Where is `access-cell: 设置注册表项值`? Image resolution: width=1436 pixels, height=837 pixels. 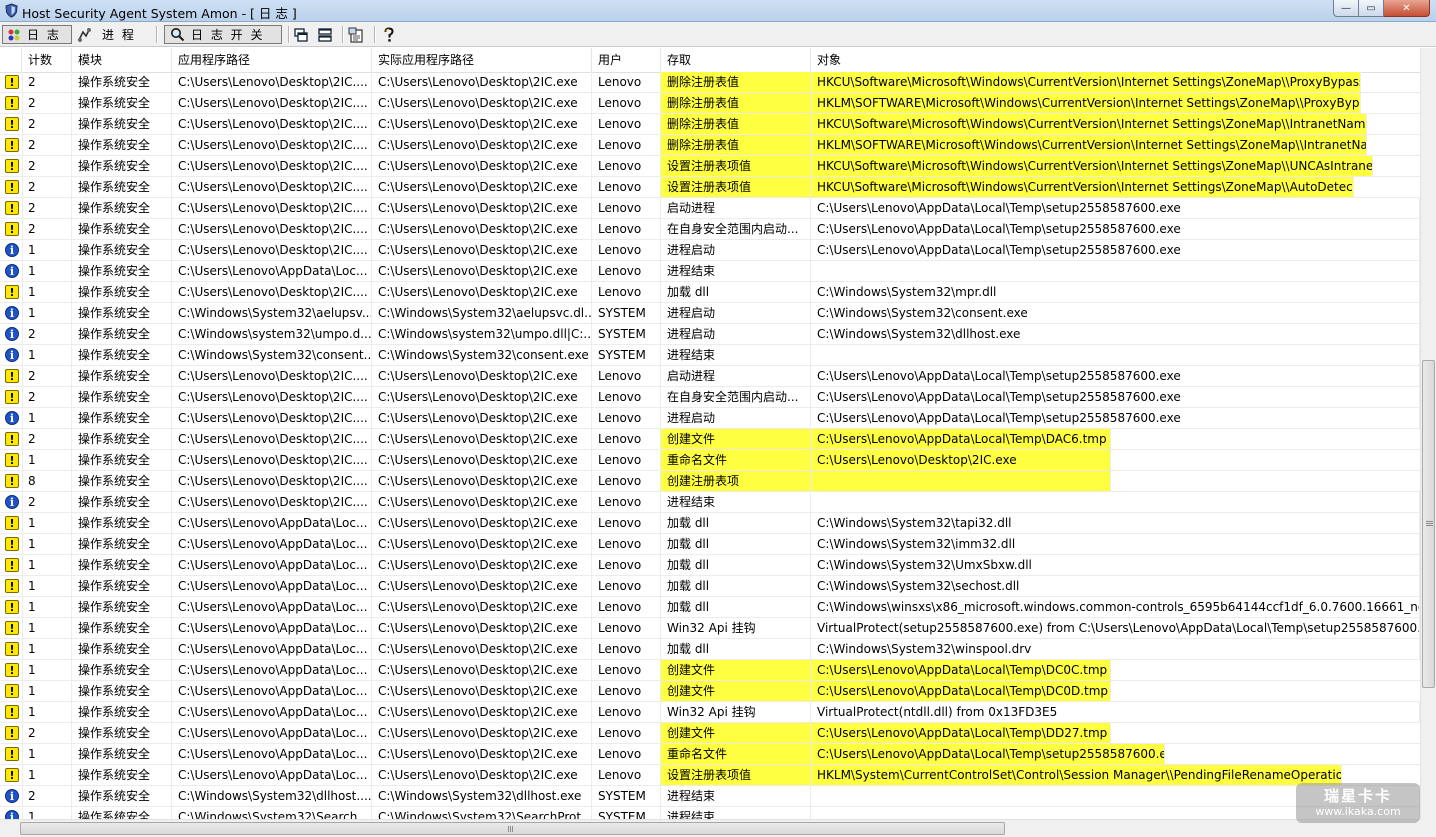 access-cell: 设置注册表项值 is located at coordinates (736, 187).